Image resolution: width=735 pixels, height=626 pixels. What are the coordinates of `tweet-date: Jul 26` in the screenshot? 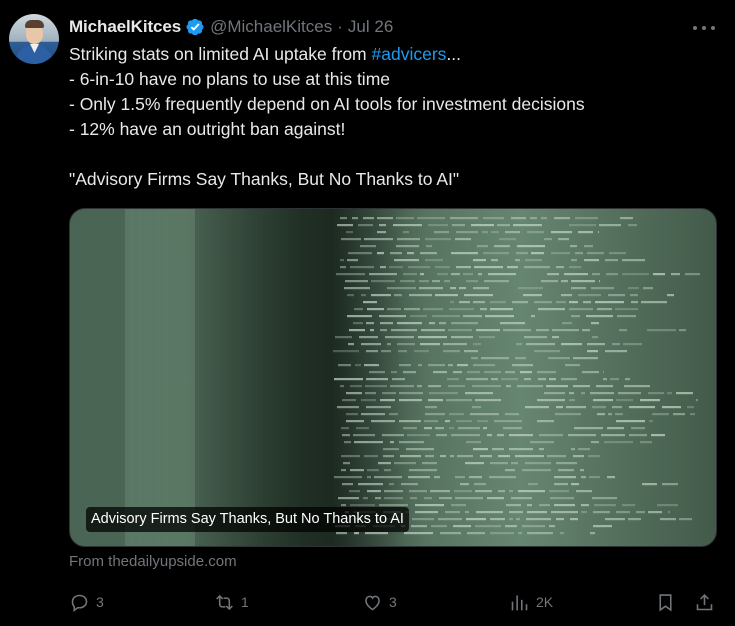 It's located at (370, 27).